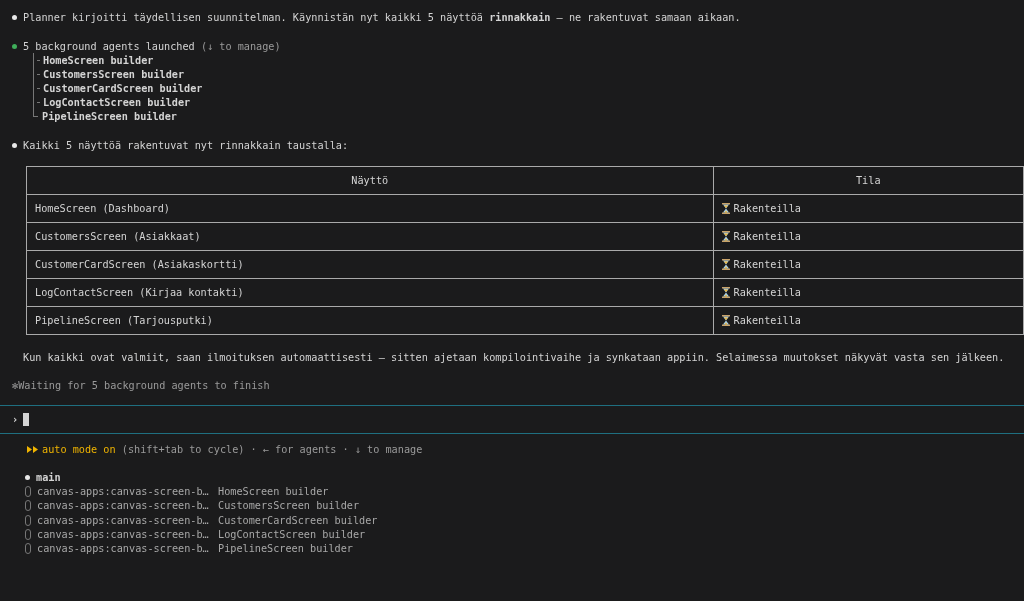 This screenshot has width=1024, height=601. Describe the element at coordinates (292, 534) in the screenshot. I see `session-task: LogContactScreen builder` at that location.